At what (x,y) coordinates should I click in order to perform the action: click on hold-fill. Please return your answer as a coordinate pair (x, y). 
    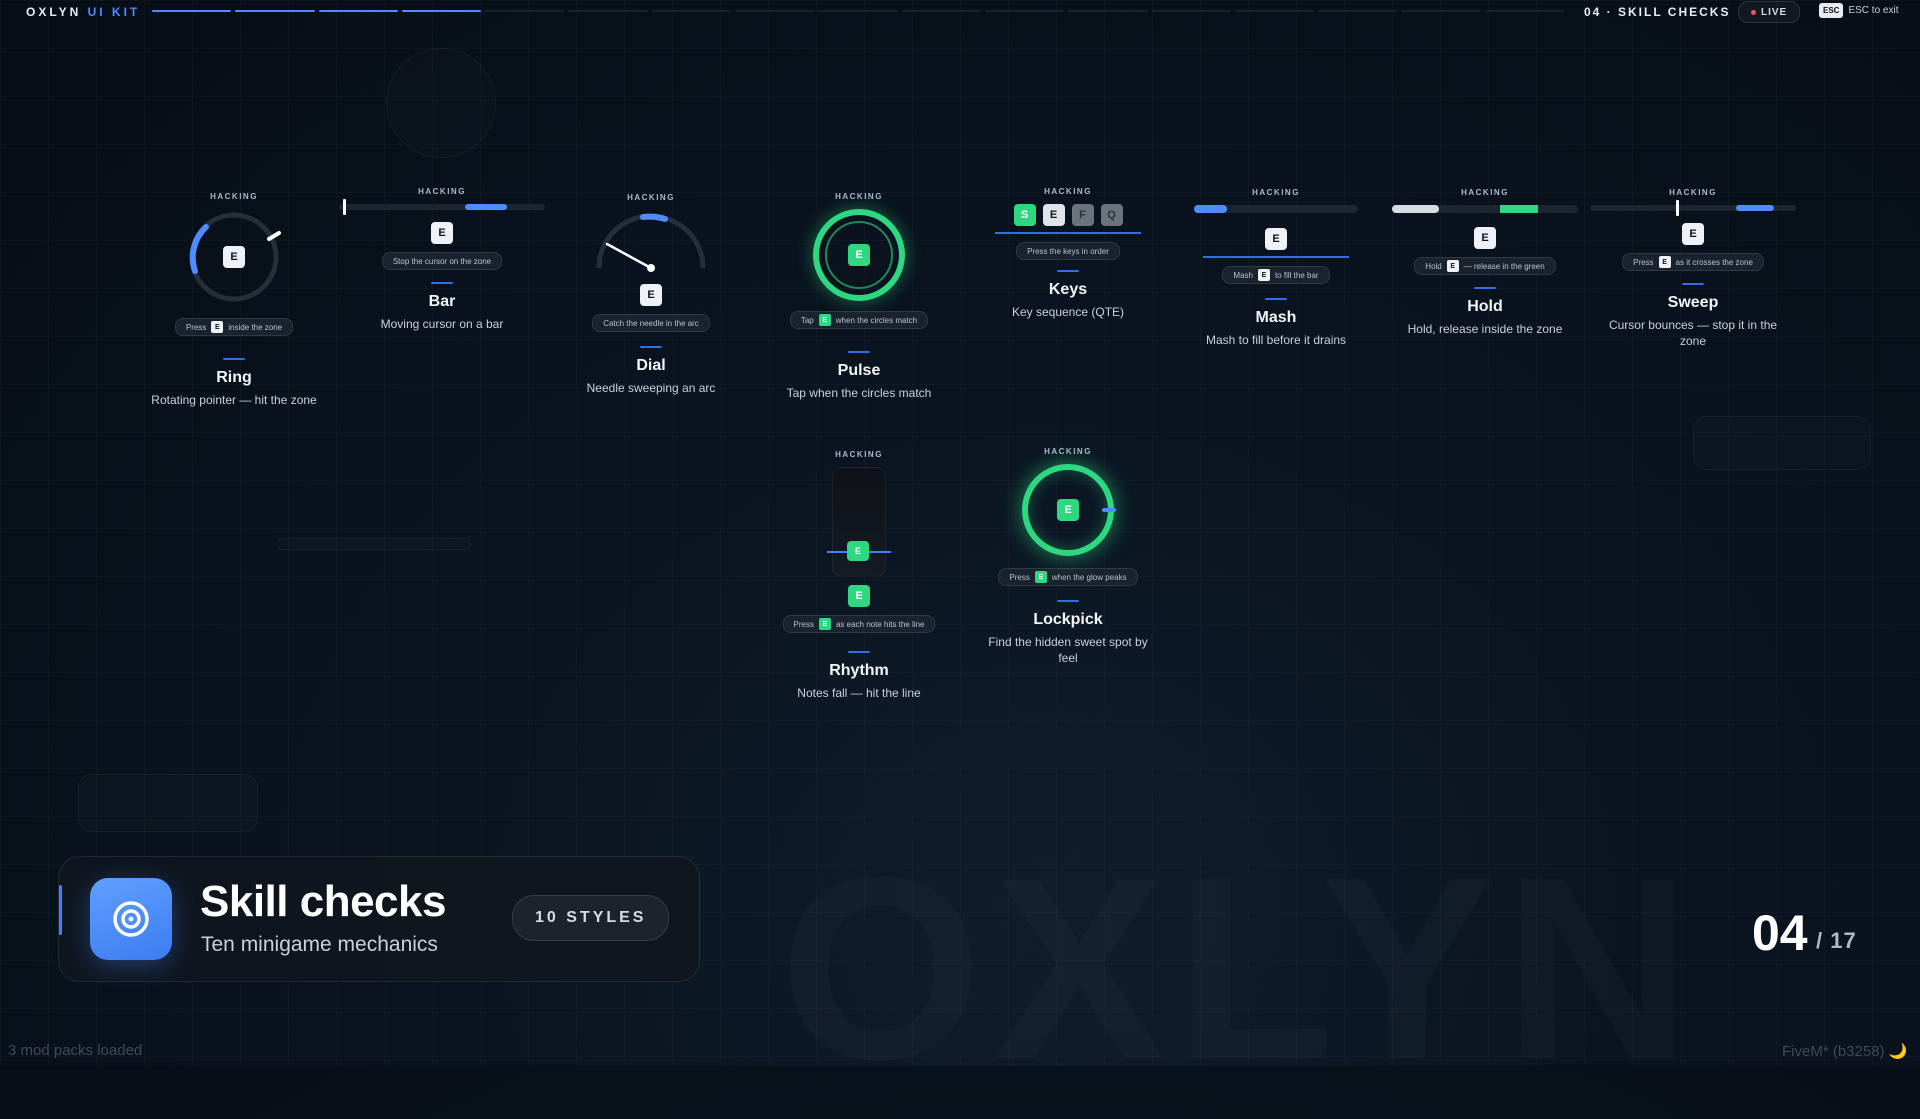
    Looking at the image, I should click on (1415, 209).